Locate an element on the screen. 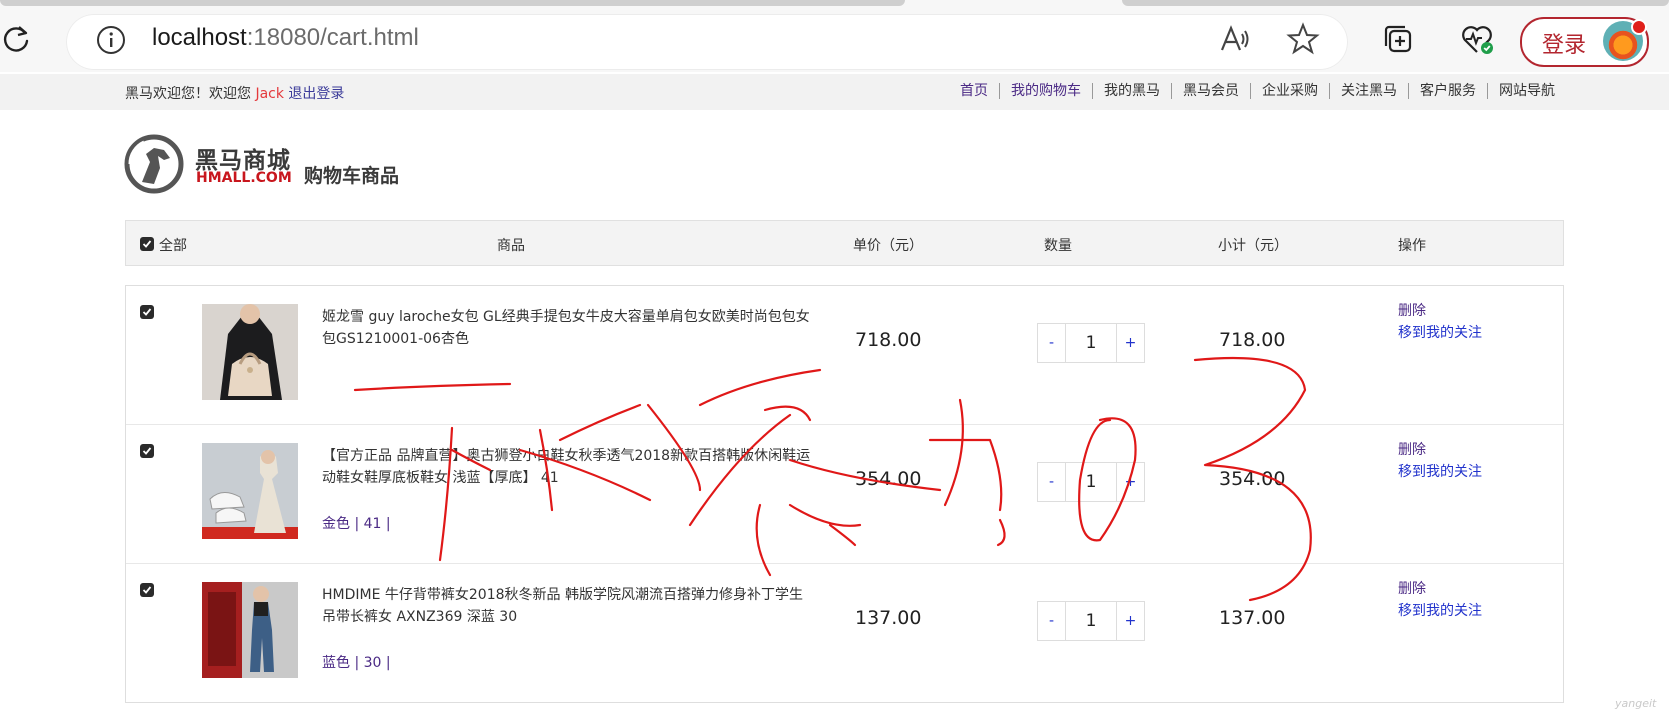 The image size is (1669, 721). collections-icon is located at coordinates (1398, 41).